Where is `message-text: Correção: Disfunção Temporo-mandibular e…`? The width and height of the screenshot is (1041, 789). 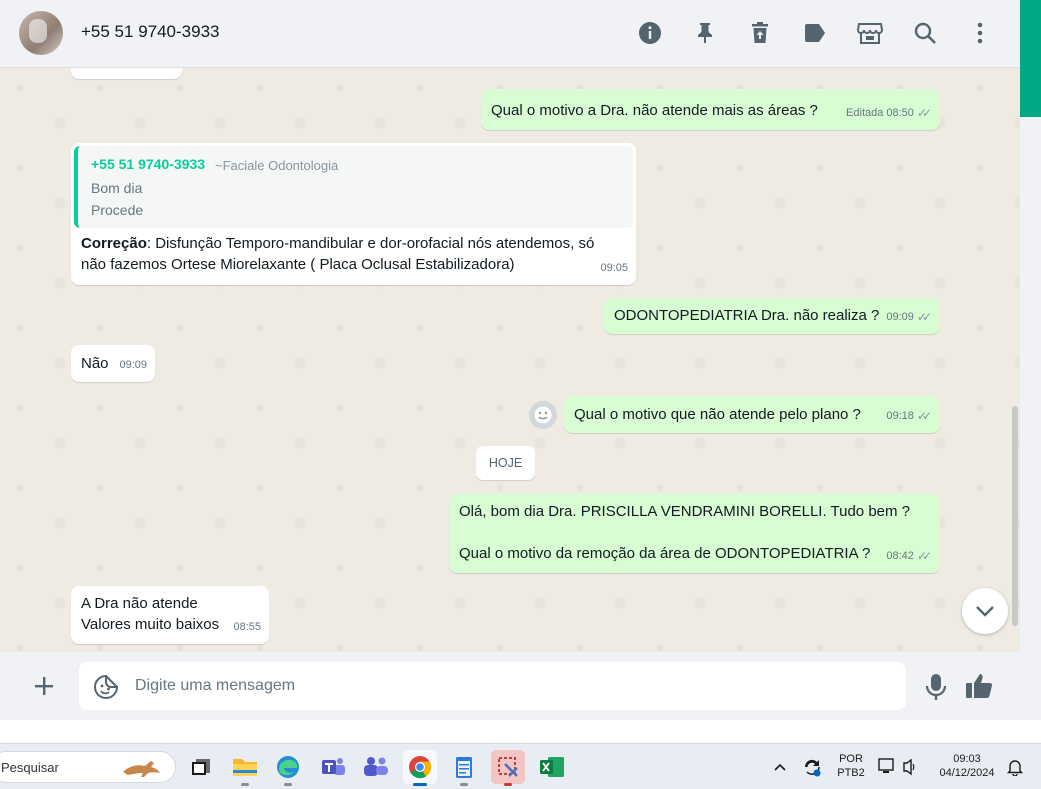
message-text: Correção: Disfunção Temporo-mandibular e… is located at coordinates (337, 243).